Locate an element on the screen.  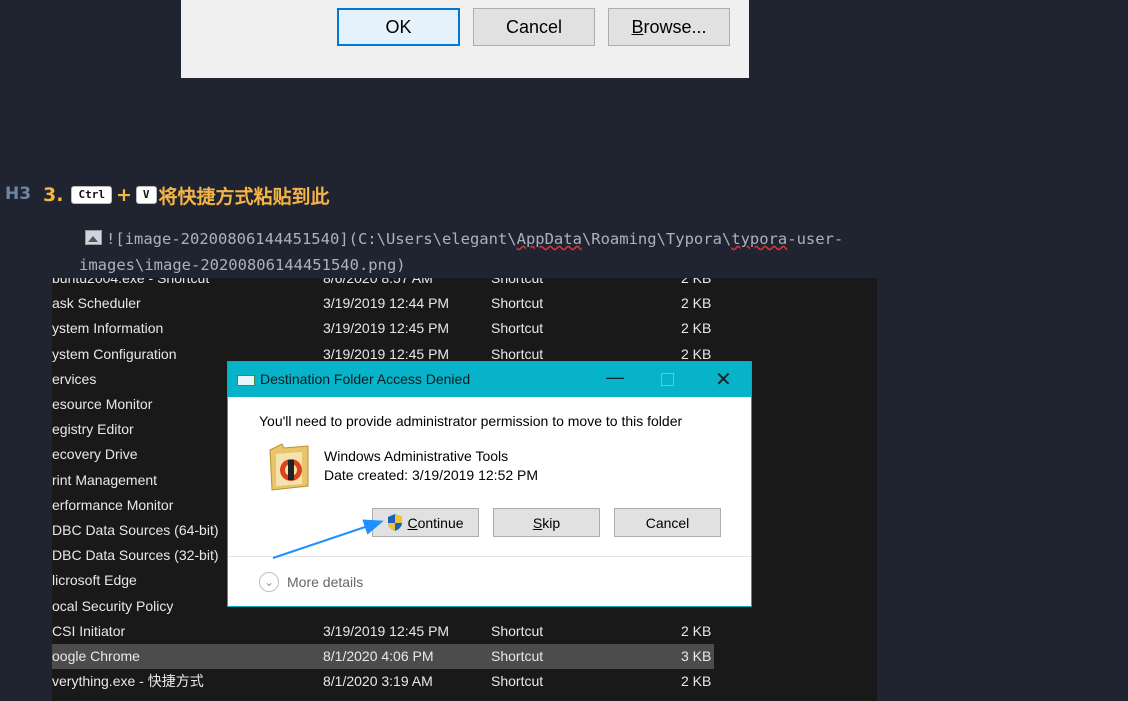
v-key: V is located at coordinates (146, 195).